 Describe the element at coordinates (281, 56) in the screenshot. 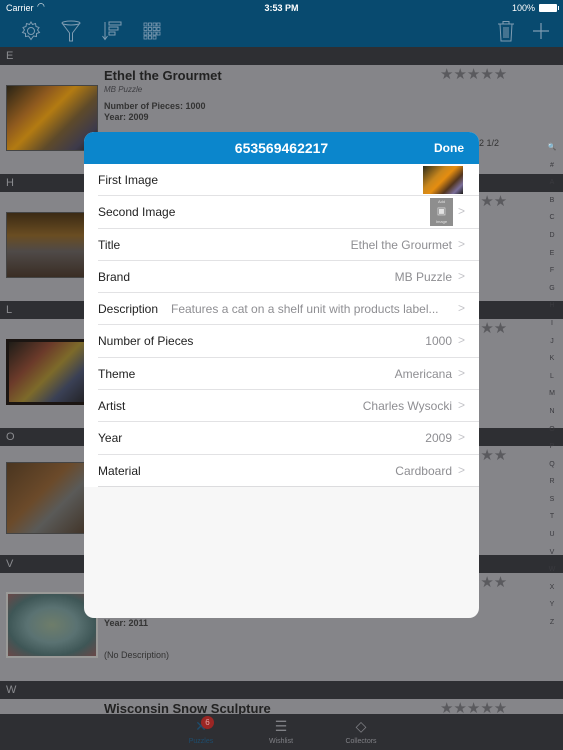

I see `section-header: E` at that location.